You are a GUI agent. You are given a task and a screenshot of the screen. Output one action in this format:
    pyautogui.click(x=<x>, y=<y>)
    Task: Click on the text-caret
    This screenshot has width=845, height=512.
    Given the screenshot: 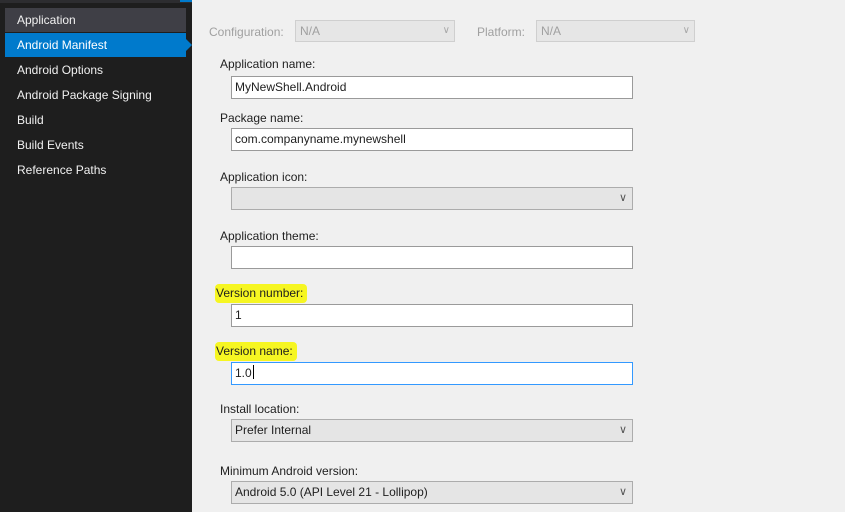 What is the action you would take?
    pyautogui.click(x=253, y=372)
    